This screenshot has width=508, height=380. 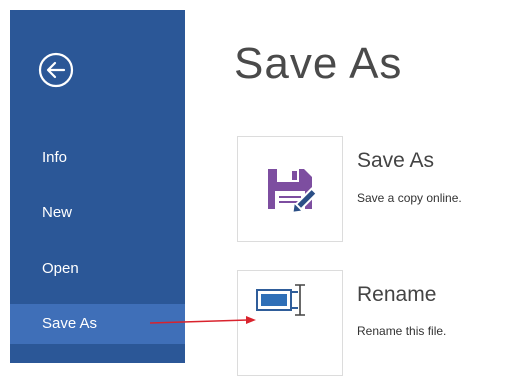 I want to click on annotation-arrow, so click(x=202, y=320).